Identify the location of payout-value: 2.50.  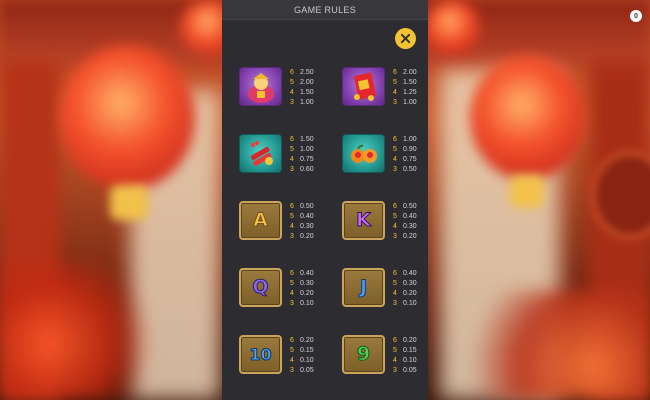
(307, 72).